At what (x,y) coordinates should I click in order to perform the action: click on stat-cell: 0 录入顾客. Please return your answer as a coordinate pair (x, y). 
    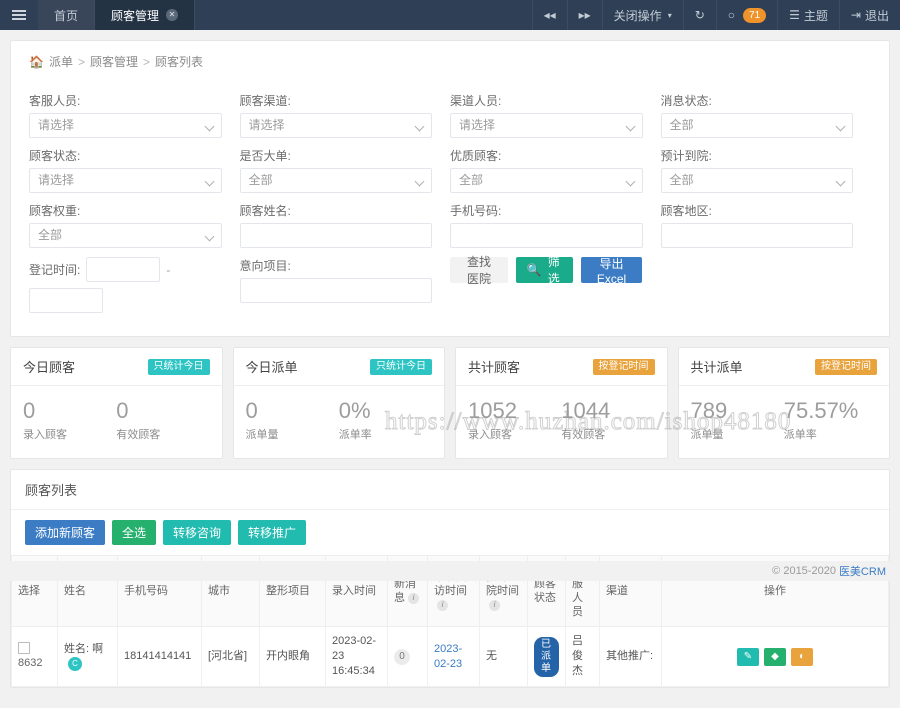
    Looking at the image, I should click on (69, 420).